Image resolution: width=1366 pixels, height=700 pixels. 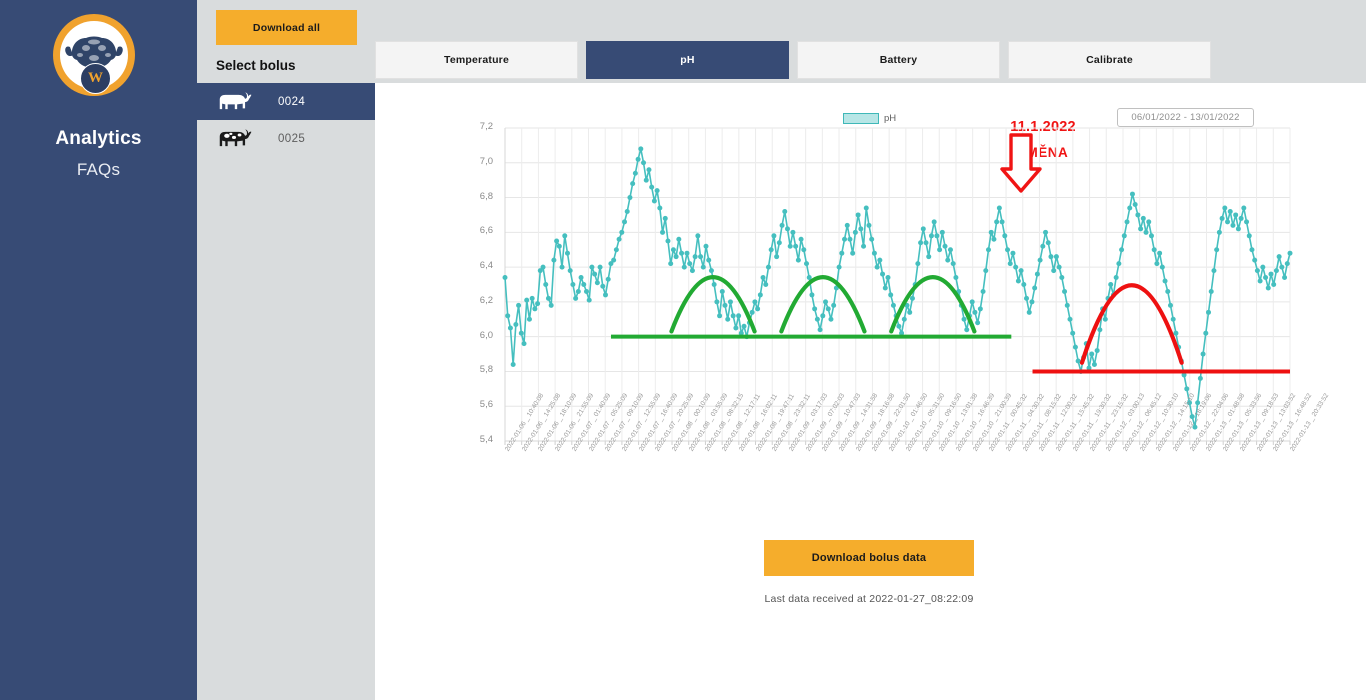 What do you see at coordinates (94, 55) in the screenshot?
I see `brand-logo: W` at bounding box center [94, 55].